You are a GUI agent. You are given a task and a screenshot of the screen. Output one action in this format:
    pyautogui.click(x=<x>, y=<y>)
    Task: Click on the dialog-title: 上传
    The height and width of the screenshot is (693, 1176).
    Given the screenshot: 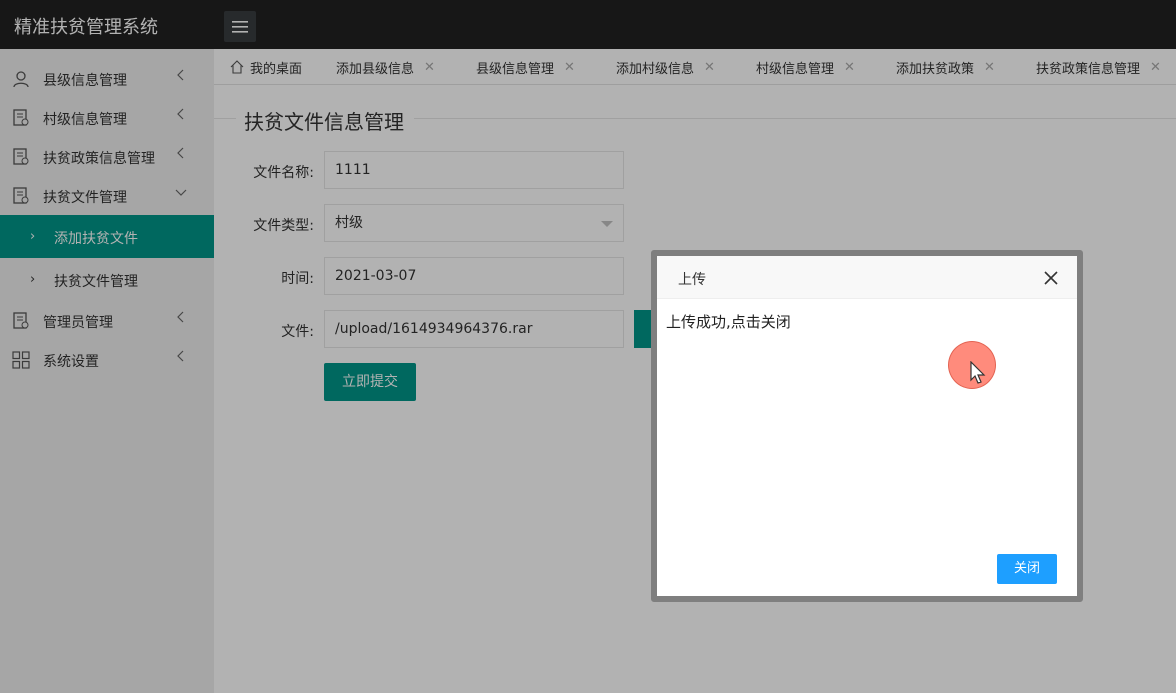 What is the action you would take?
    pyautogui.click(x=692, y=280)
    